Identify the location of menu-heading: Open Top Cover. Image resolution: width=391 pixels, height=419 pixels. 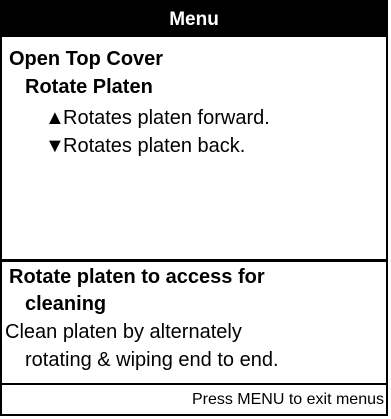
(86, 59).